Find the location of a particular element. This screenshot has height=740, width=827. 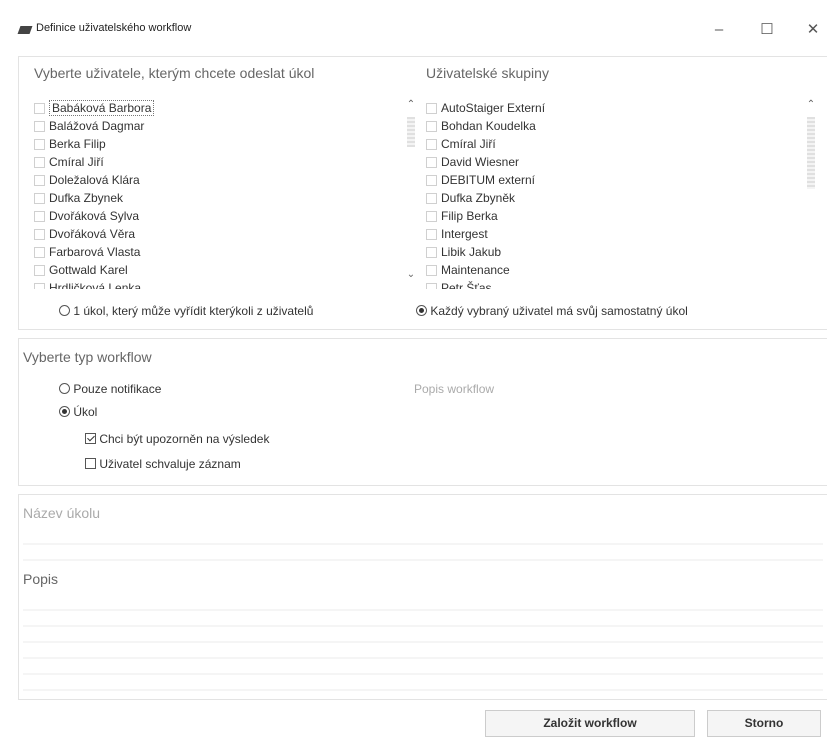

list-item-label: Filip Berka is located at coordinates (469, 216).